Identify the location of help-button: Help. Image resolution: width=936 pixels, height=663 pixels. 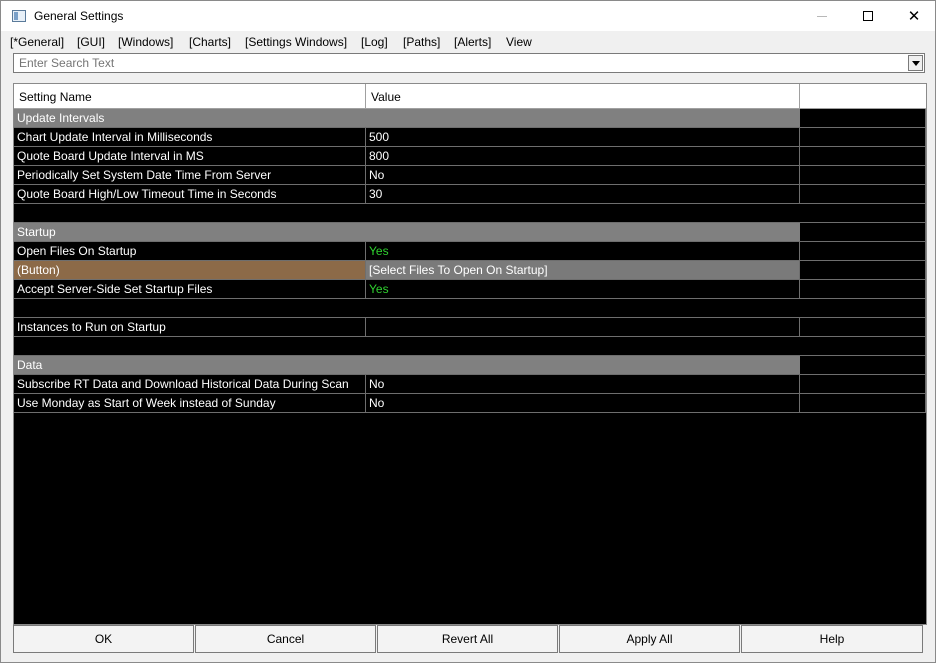
(832, 639).